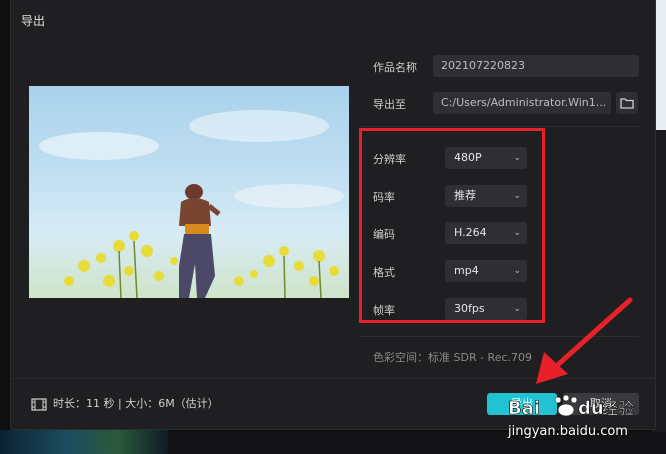 The image size is (666, 454). Describe the element at coordinates (33, 21) in the screenshot. I see `dialog-title: 导出` at that location.